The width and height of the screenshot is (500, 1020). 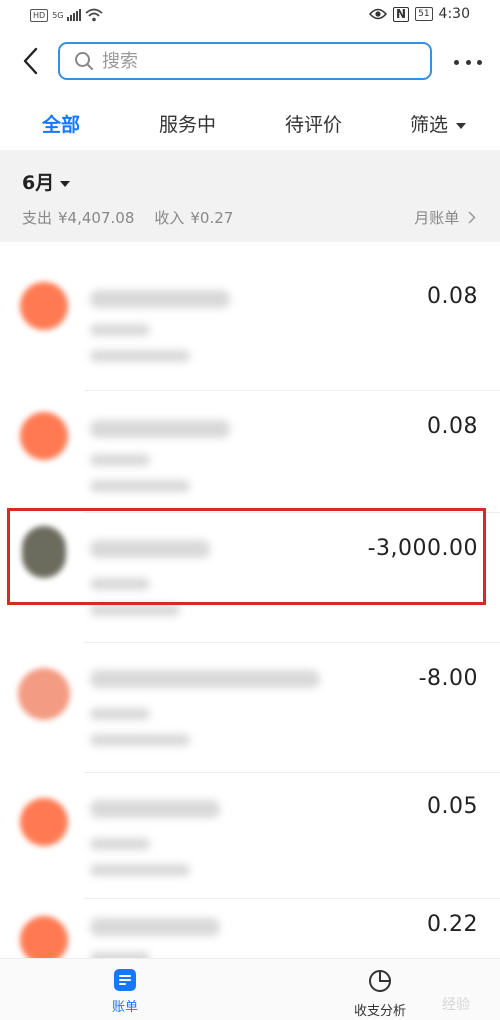 I want to click on more-options-icon, so click(x=468, y=62).